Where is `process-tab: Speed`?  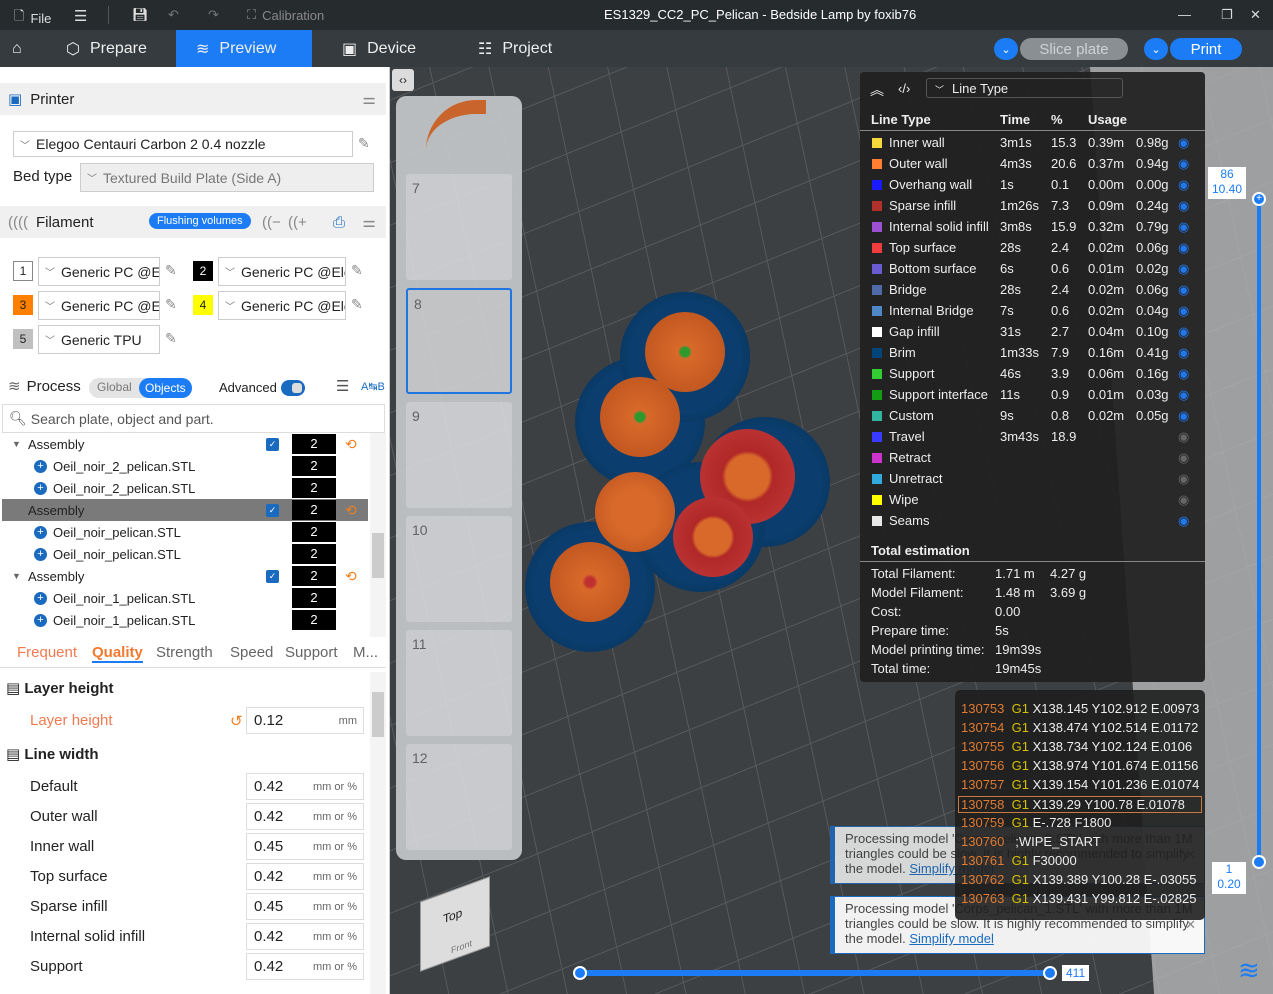 process-tab: Speed is located at coordinates (251, 652).